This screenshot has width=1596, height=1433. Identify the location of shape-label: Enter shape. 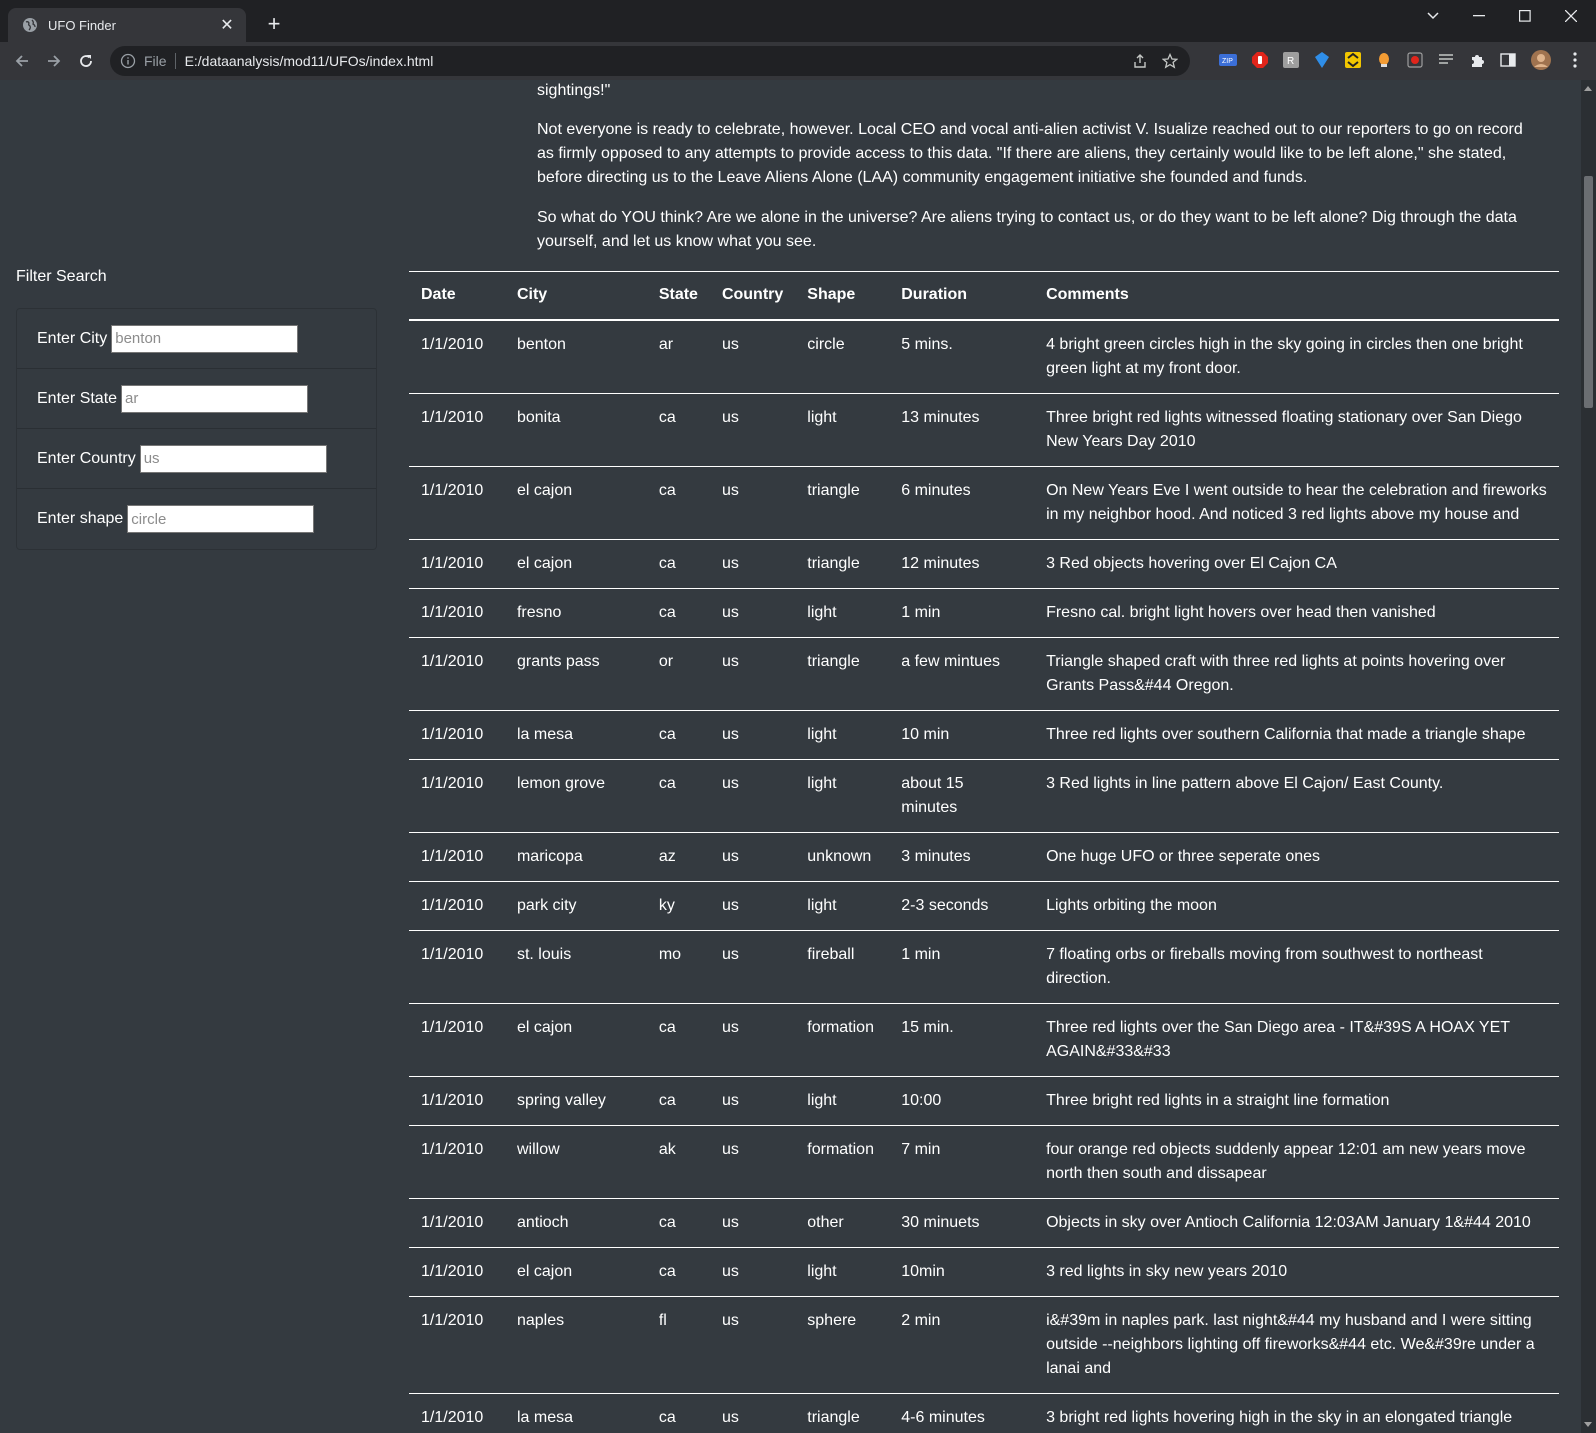
(80, 518).